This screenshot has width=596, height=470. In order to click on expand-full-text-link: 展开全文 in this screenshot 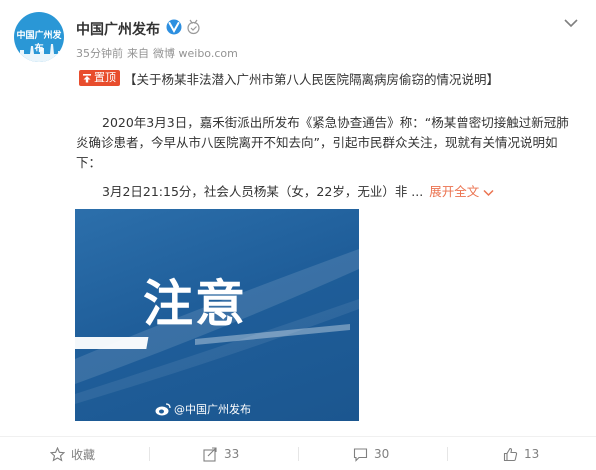, I will do `click(461, 191)`.